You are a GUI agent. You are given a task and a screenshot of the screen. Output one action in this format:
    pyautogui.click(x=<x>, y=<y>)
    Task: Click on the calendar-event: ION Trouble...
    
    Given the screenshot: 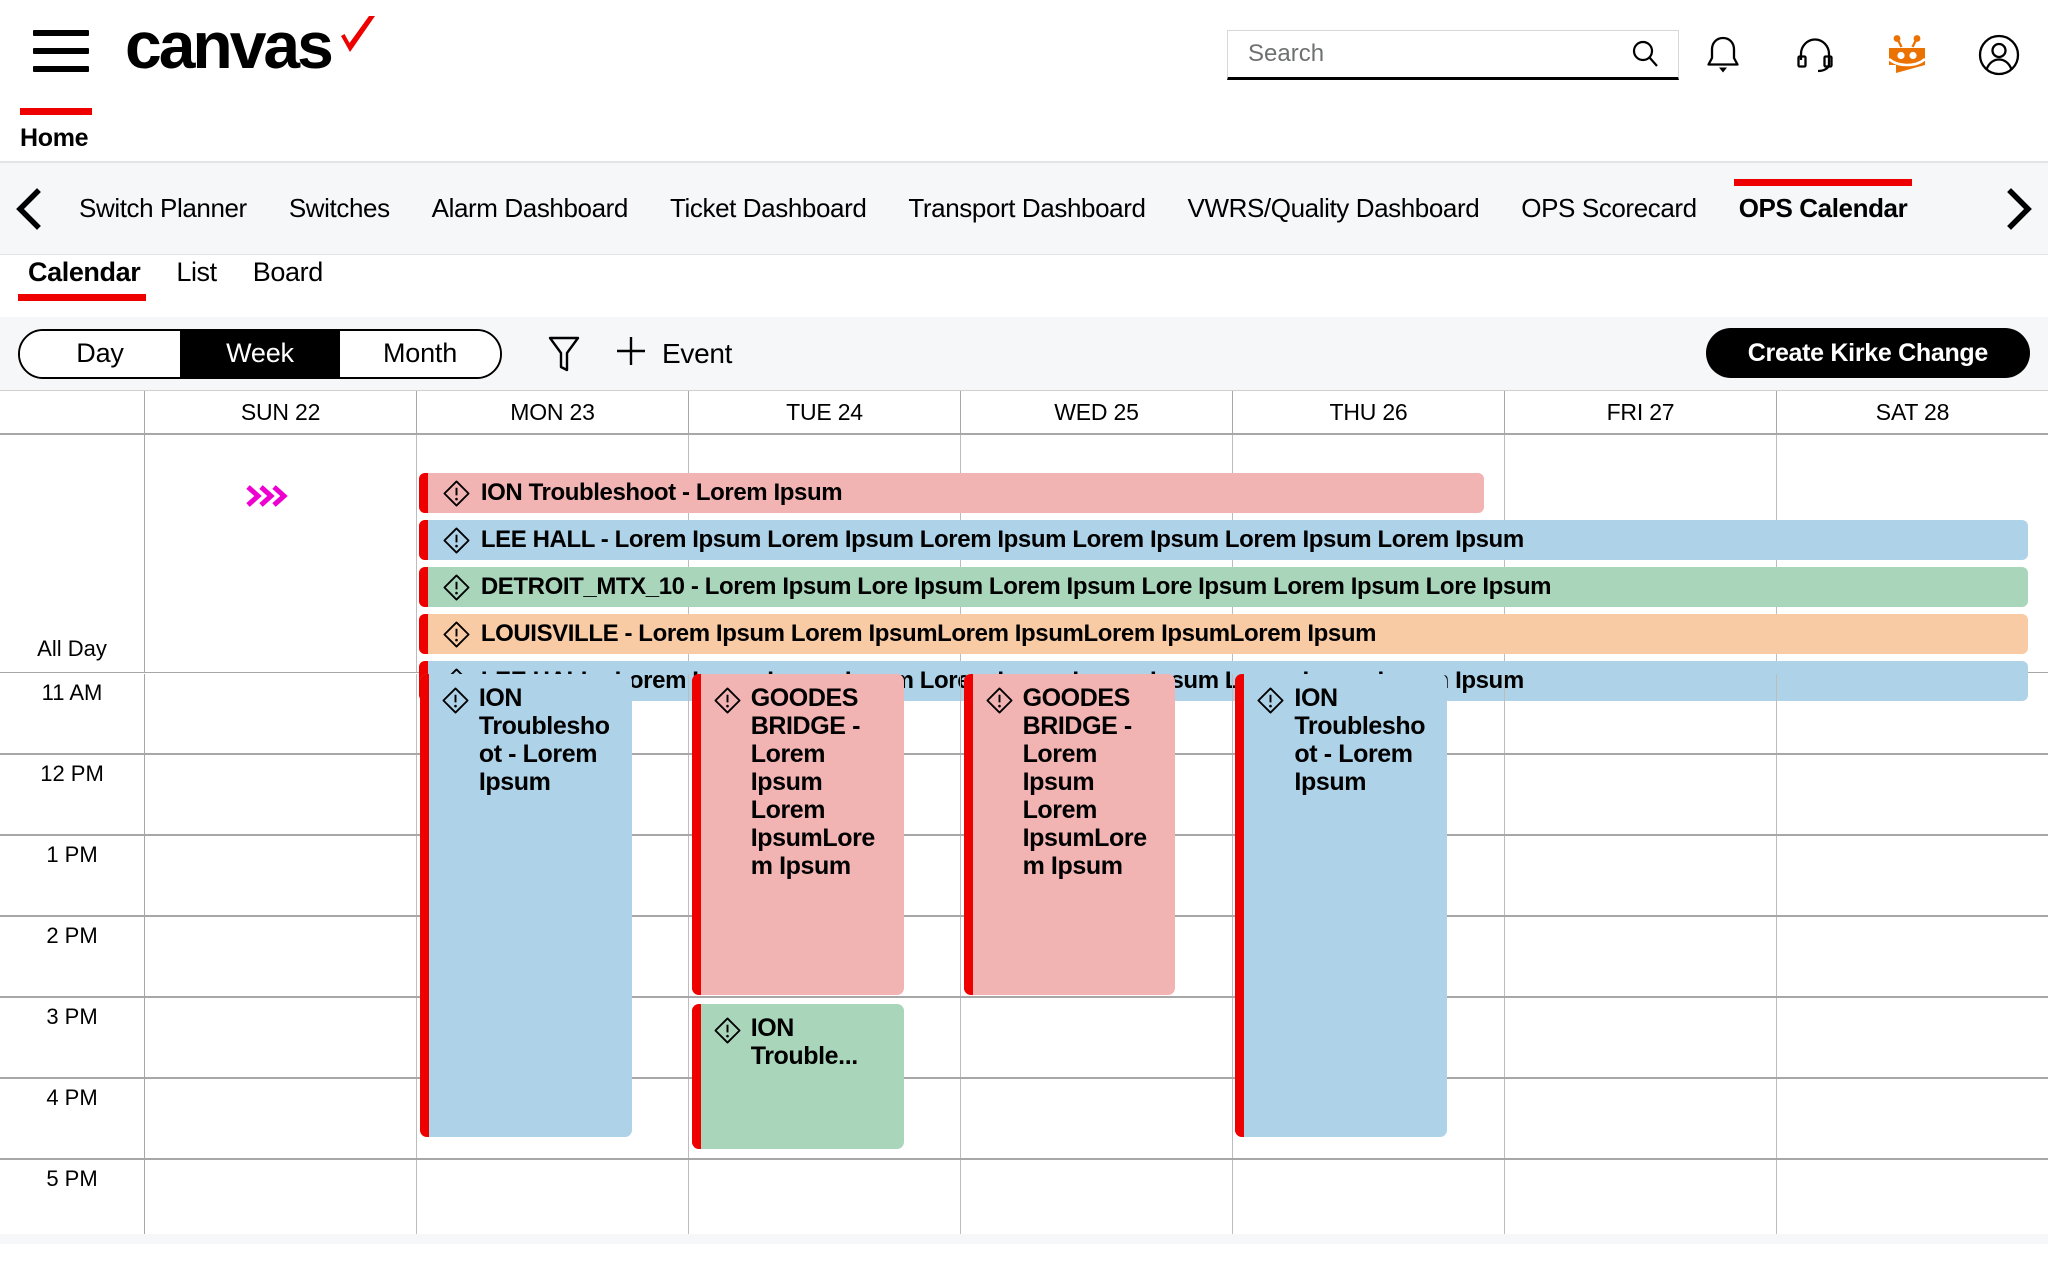 What is the action you would take?
    pyautogui.click(x=797, y=1076)
    